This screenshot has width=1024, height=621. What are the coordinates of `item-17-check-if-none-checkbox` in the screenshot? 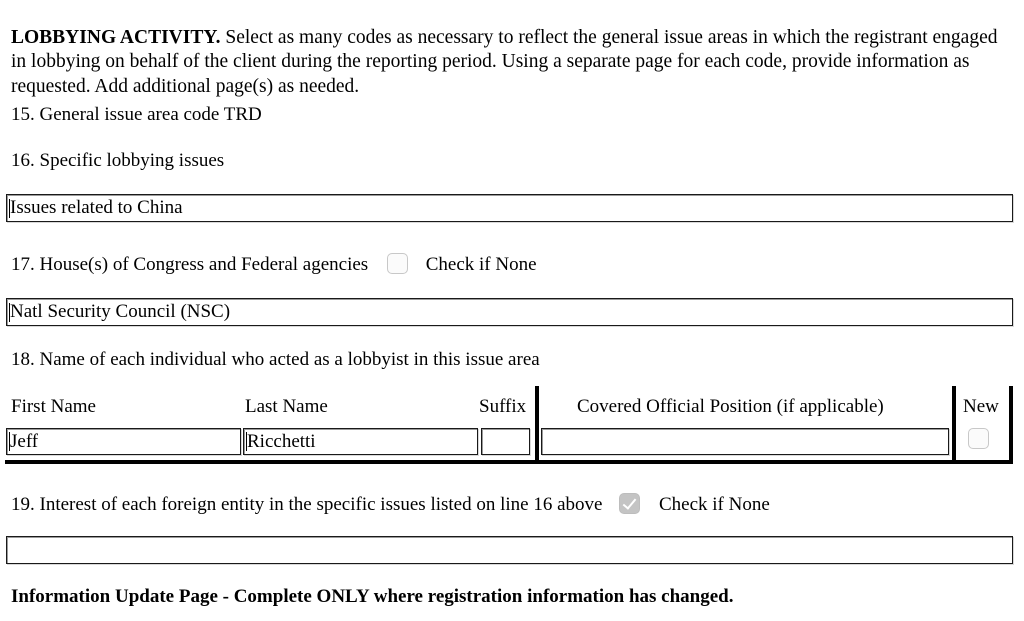 It's located at (397, 263).